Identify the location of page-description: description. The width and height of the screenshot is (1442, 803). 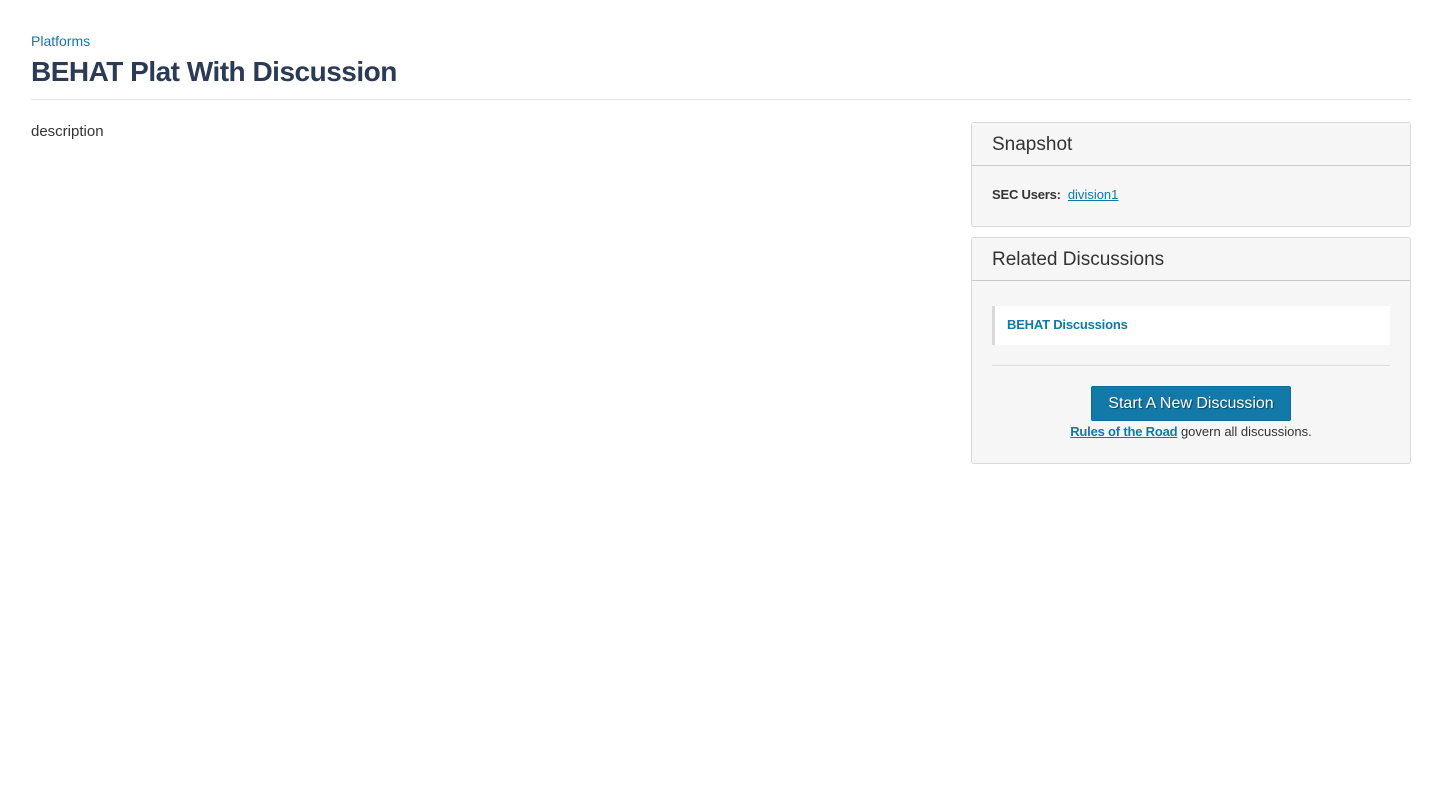
(67, 131).